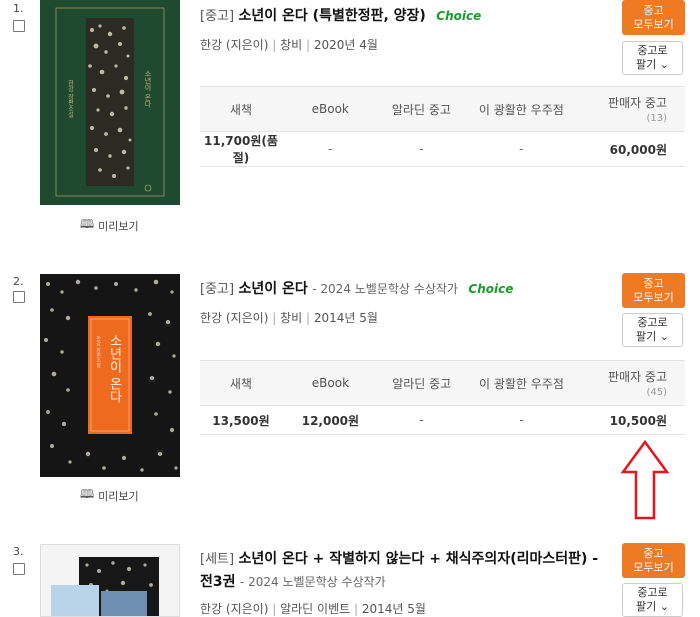  I want to click on item-title-line: [중고] 소년이 온다 - 2024 노벨문학상 수상작가 Choice, so click(402, 289).